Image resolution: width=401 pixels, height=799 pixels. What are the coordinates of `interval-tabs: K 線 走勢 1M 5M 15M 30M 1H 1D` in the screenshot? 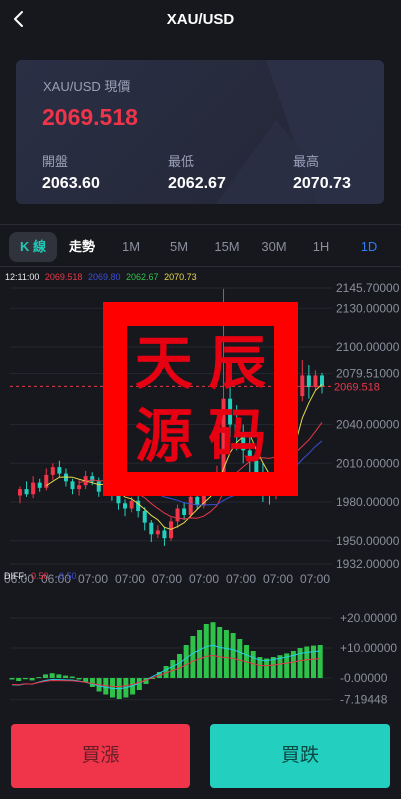 It's located at (200, 248).